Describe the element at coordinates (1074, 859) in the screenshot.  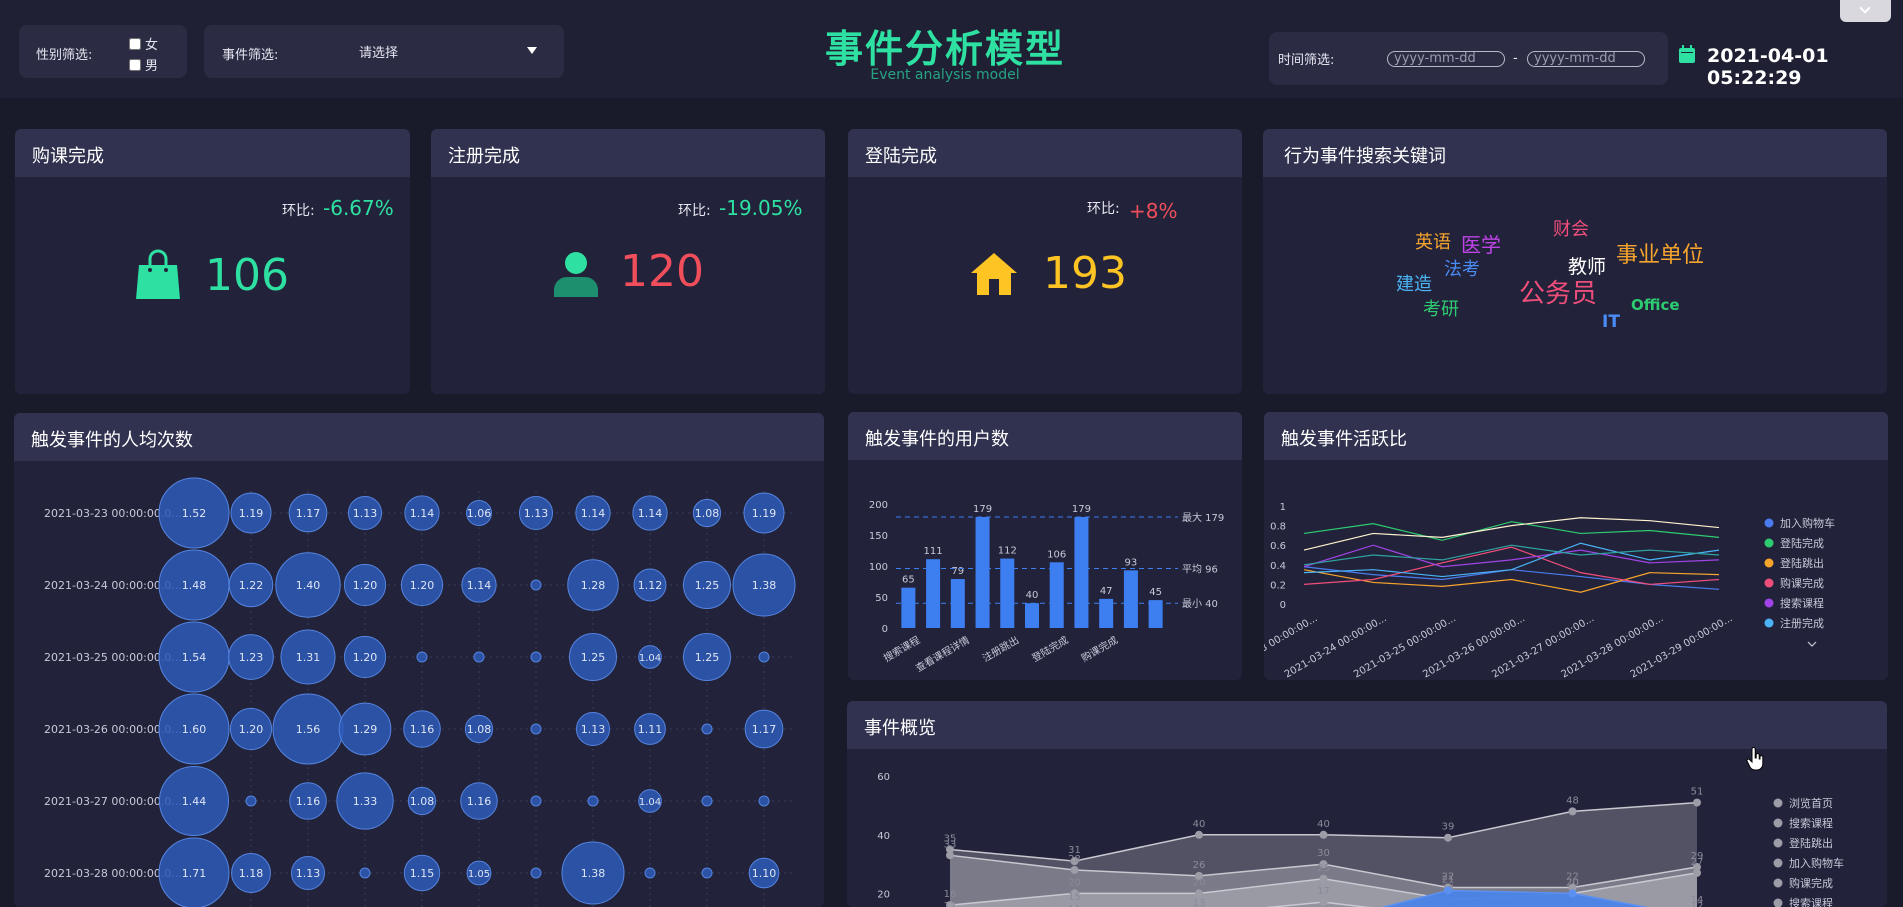
I see `data-label: 28` at that location.